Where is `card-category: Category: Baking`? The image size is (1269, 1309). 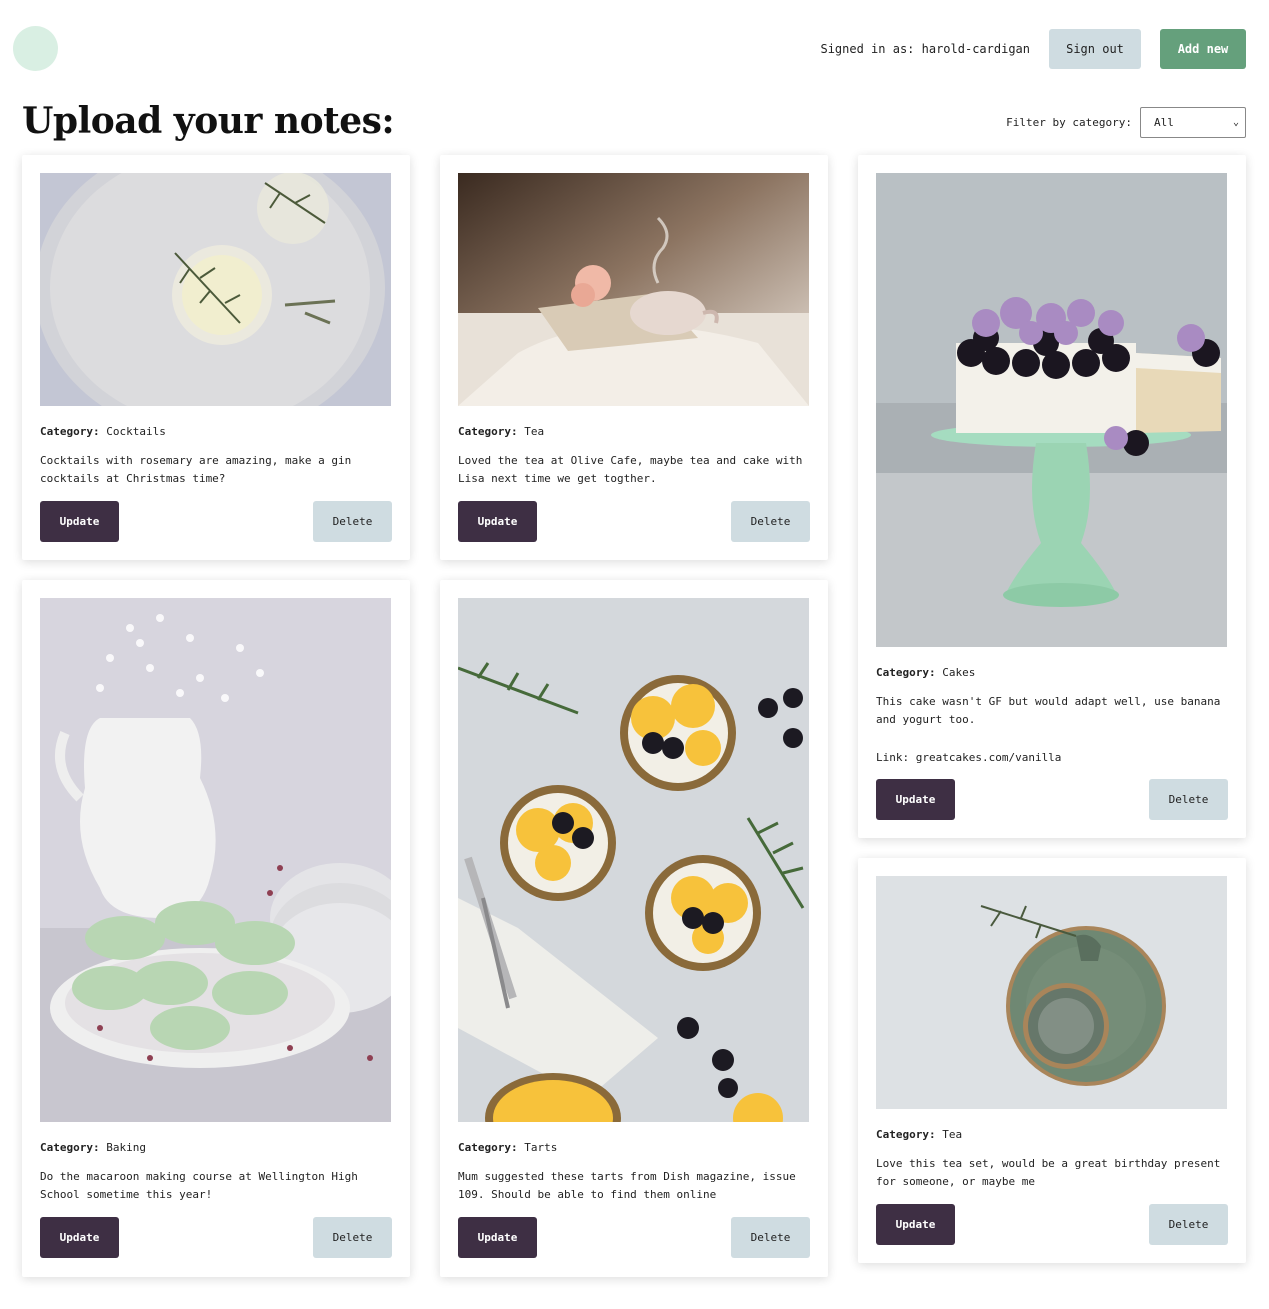 card-category: Category: Baking is located at coordinates (93, 1147).